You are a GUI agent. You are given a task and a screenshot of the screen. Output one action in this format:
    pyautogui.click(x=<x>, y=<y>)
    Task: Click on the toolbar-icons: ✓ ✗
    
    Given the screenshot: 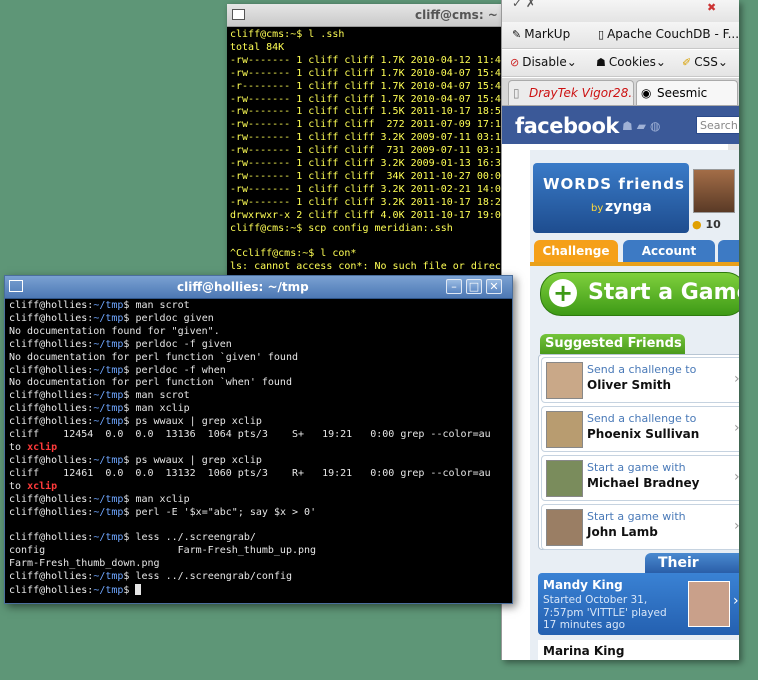 What is the action you would take?
    pyautogui.click(x=524, y=5)
    